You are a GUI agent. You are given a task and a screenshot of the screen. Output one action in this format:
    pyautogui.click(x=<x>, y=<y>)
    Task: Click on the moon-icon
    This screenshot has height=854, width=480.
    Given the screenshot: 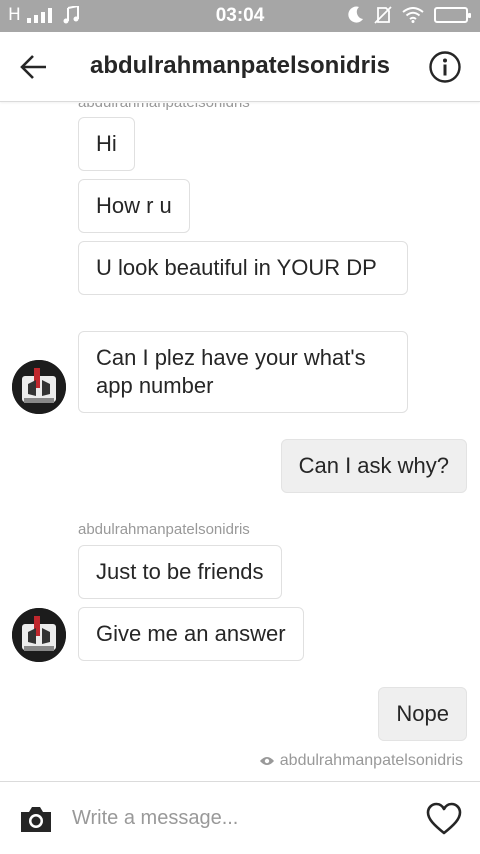 What is the action you would take?
    pyautogui.click(x=355, y=14)
    